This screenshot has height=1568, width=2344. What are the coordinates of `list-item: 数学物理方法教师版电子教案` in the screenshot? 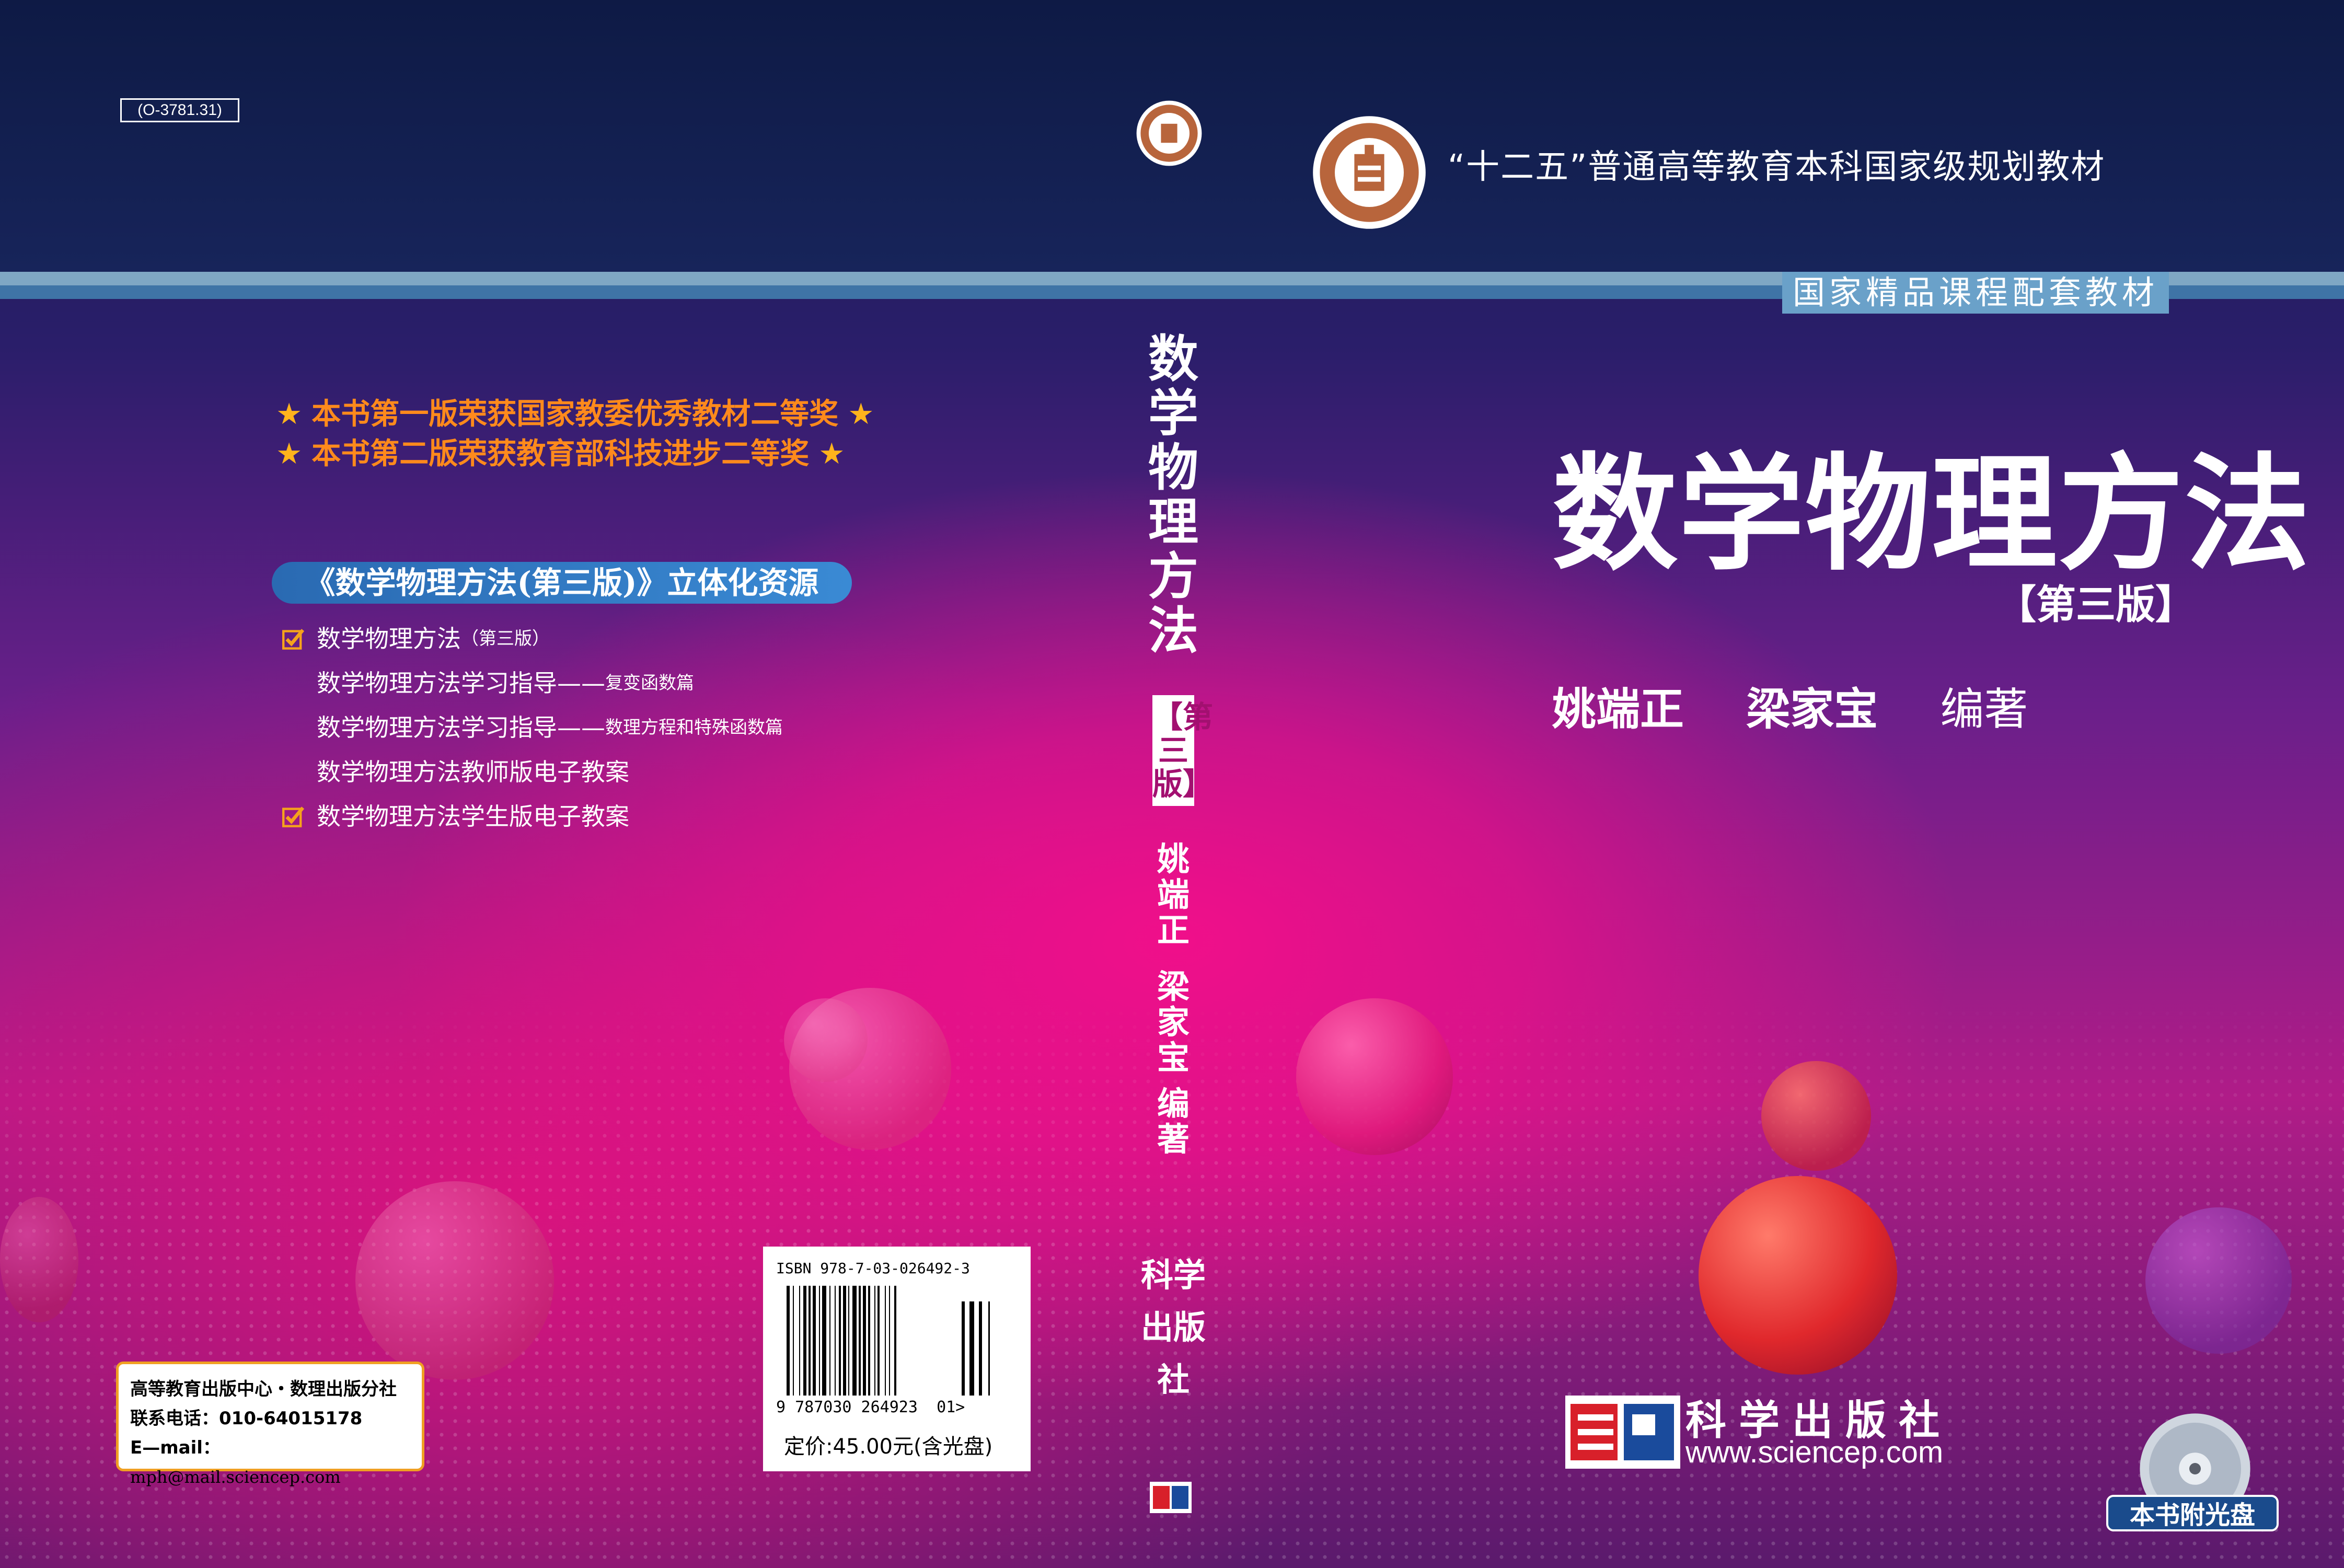 It's located at (473, 772).